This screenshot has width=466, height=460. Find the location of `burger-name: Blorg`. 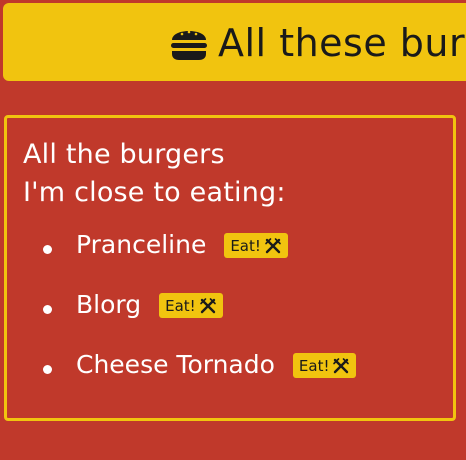

burger-name: Blorg is located at coordinates (109, 304).